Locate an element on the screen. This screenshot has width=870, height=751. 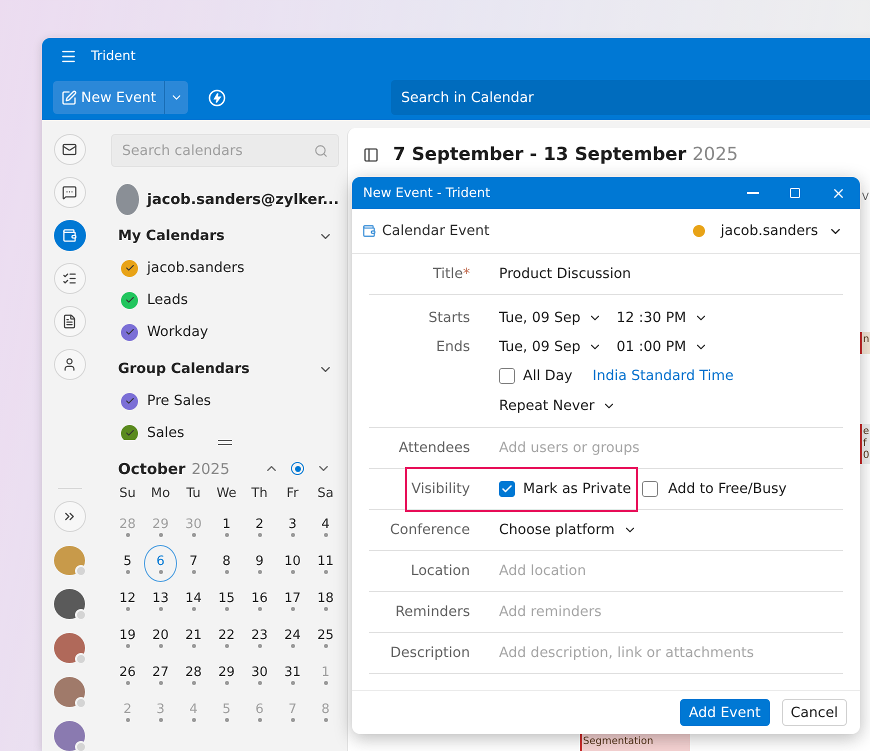
date-range: 7 September - 13 September is located at coordinates (539, 154).